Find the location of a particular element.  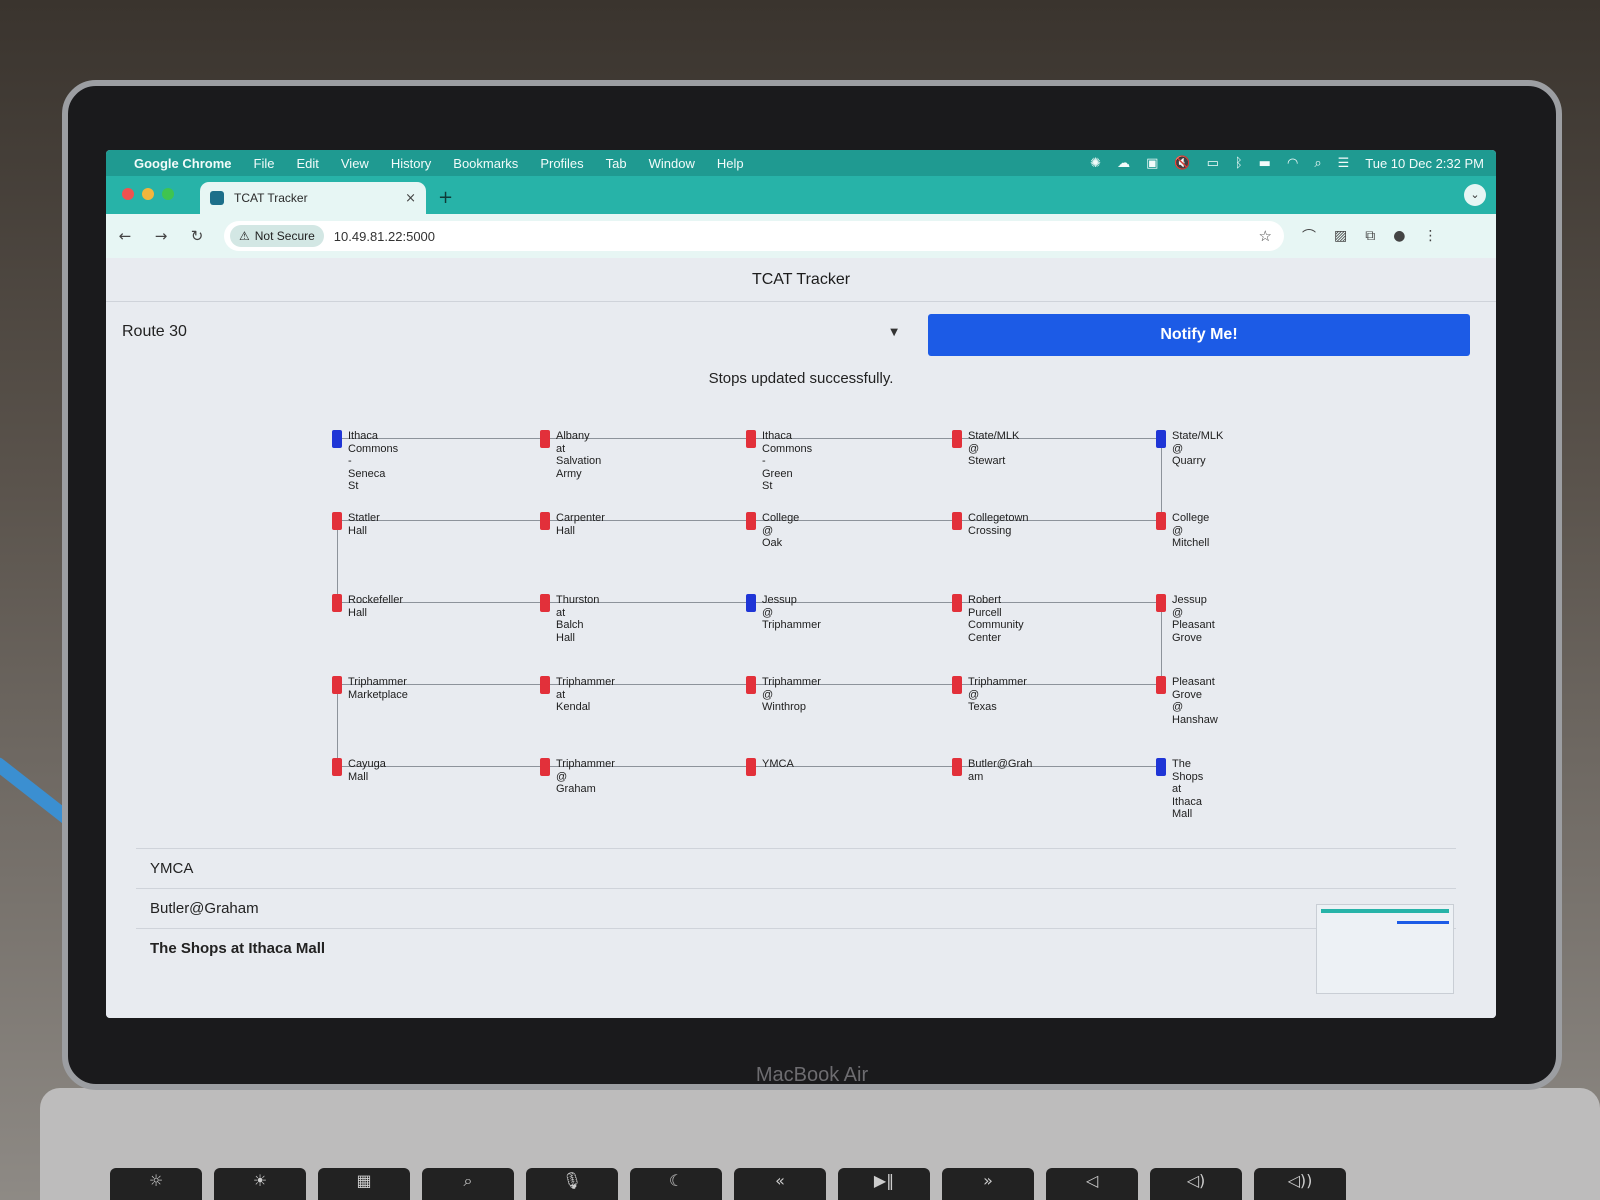

notify-me-button: Notify Me! is located at coordinates (1199, 335).